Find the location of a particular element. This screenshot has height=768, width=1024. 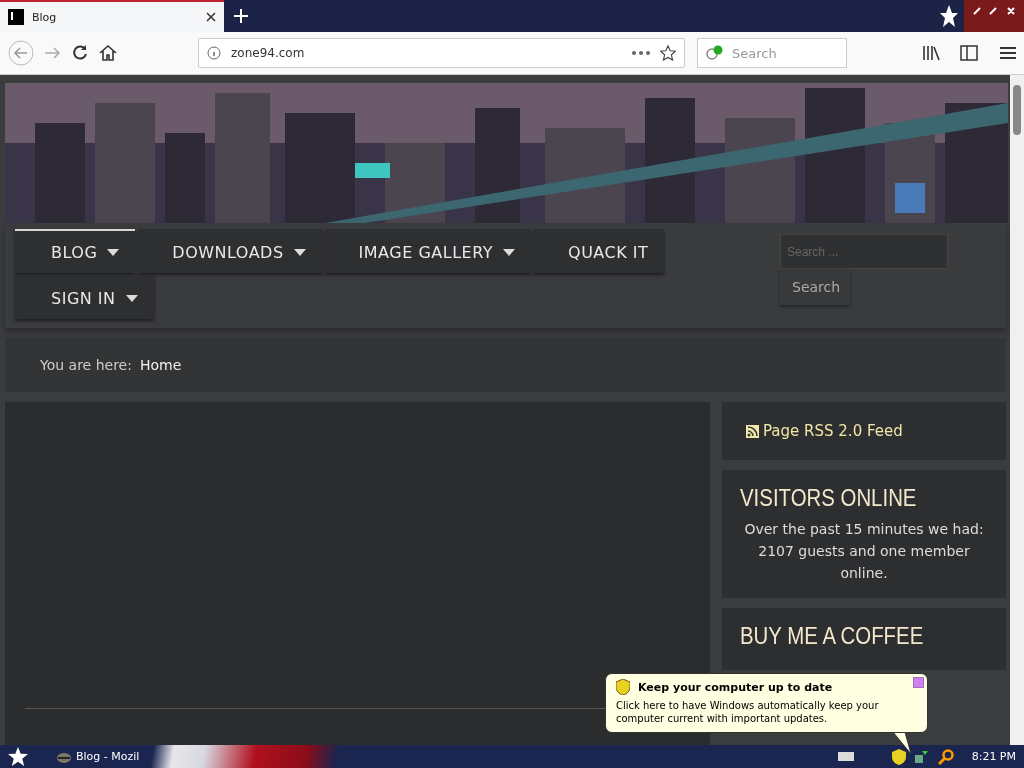

star-icon is located at coordinates (949, 16).